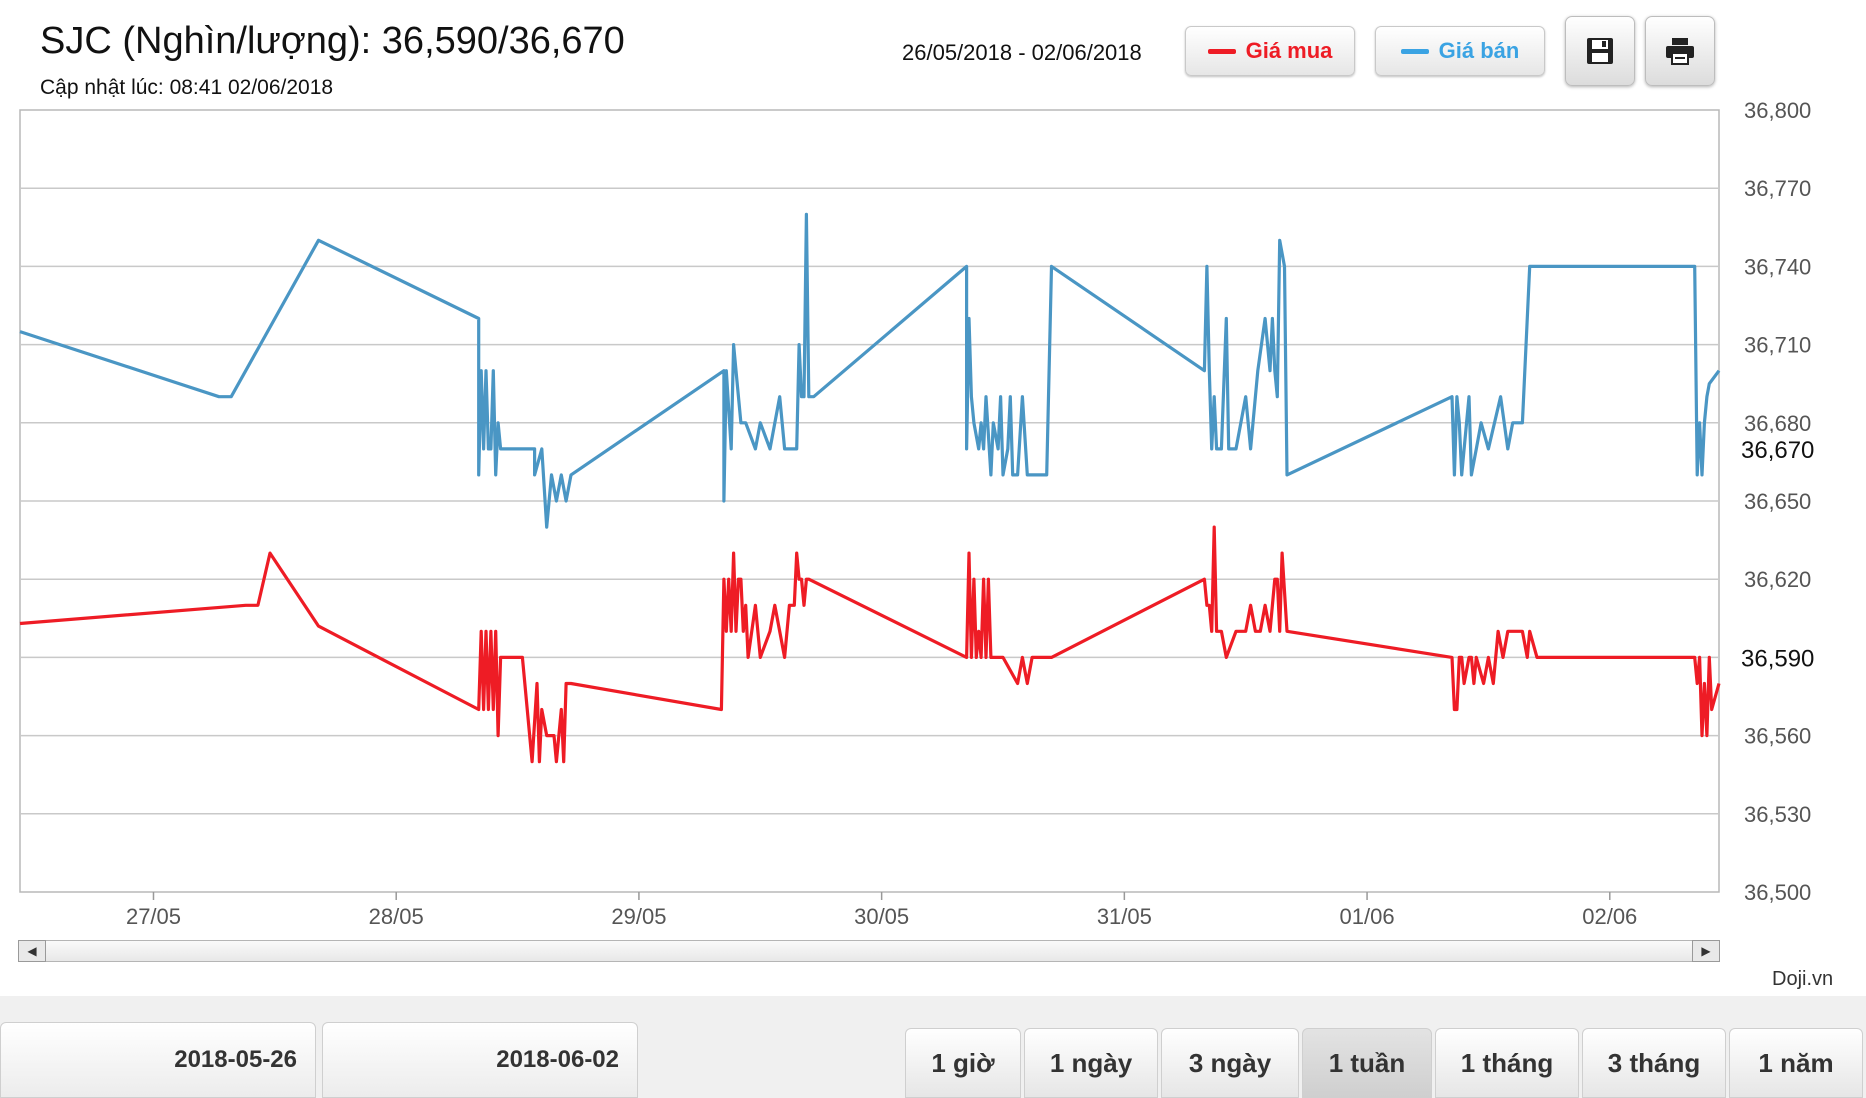 The width and height of the screenshot is (1866, 1098). Describe the element at coordinates (1124, 916) in the screenshot. I see `x-tick-label: 31/05` at that location.